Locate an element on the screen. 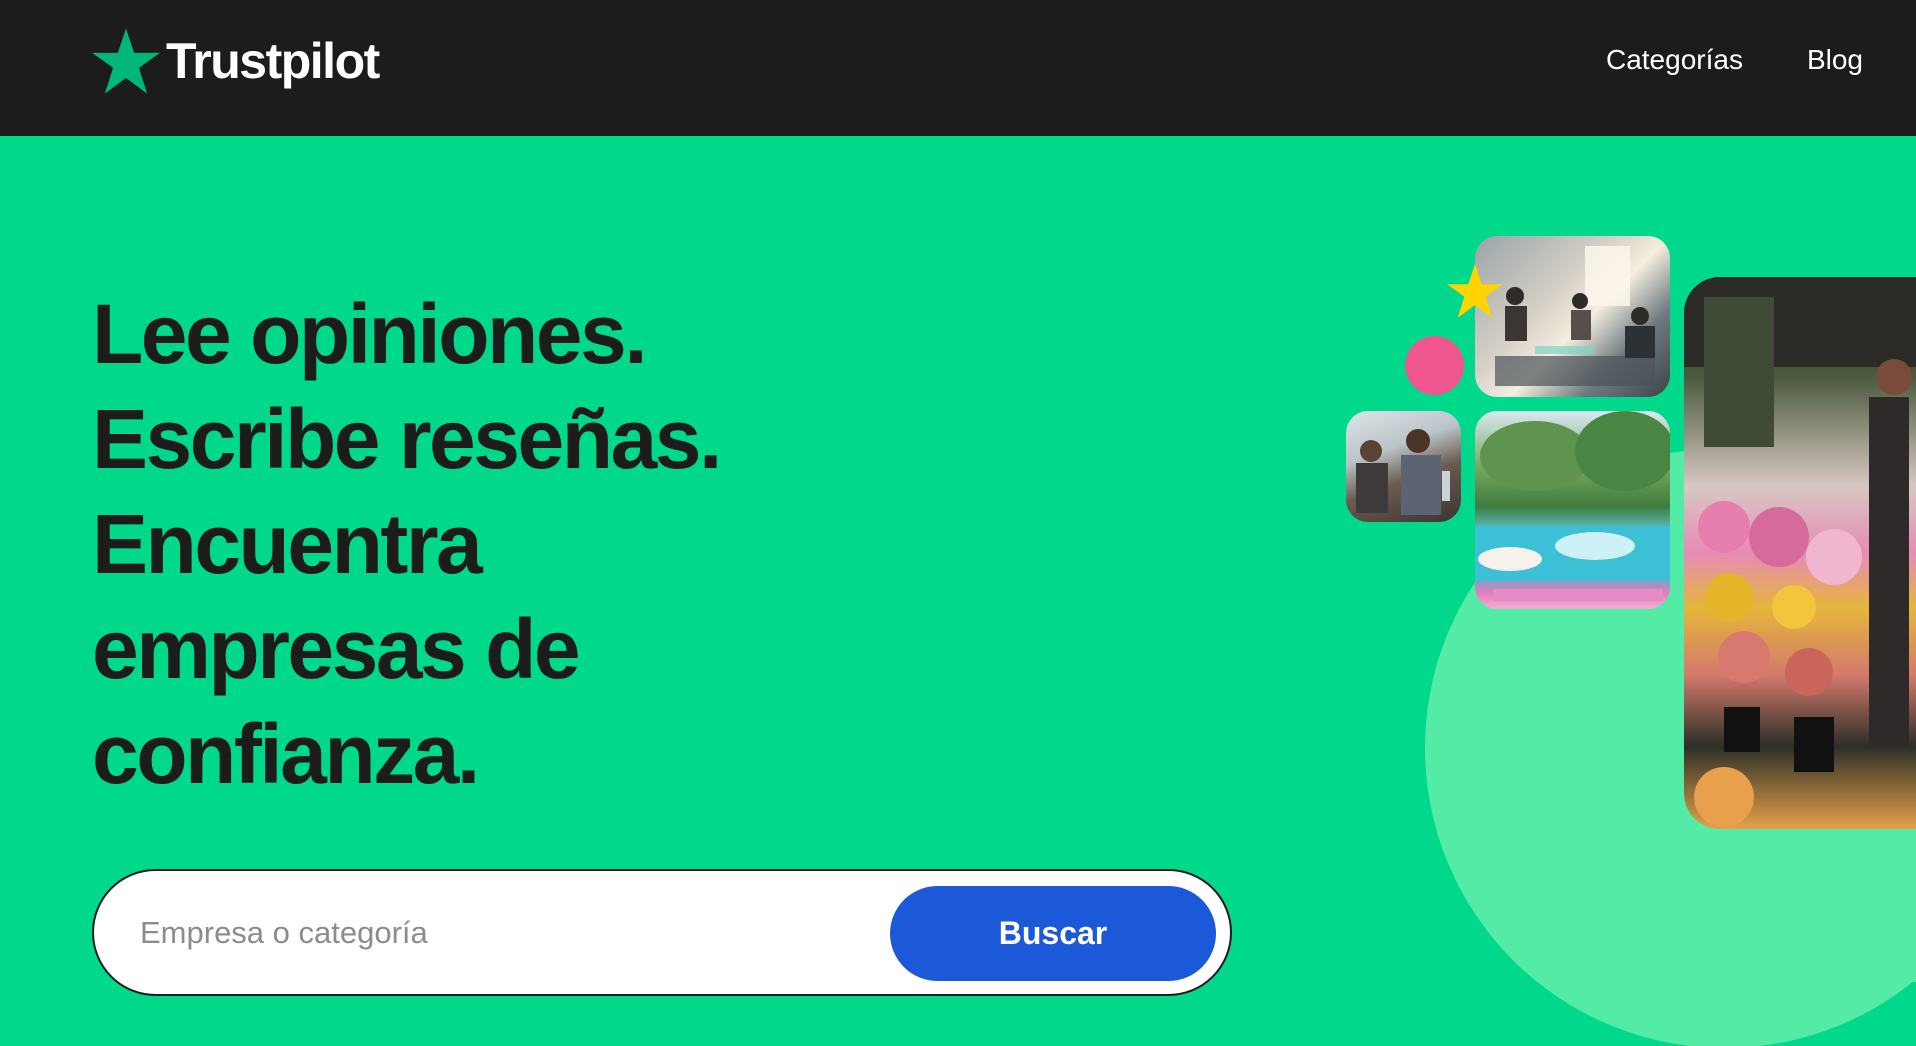  search-bar: Buscar is located at coordinates (662, 932).